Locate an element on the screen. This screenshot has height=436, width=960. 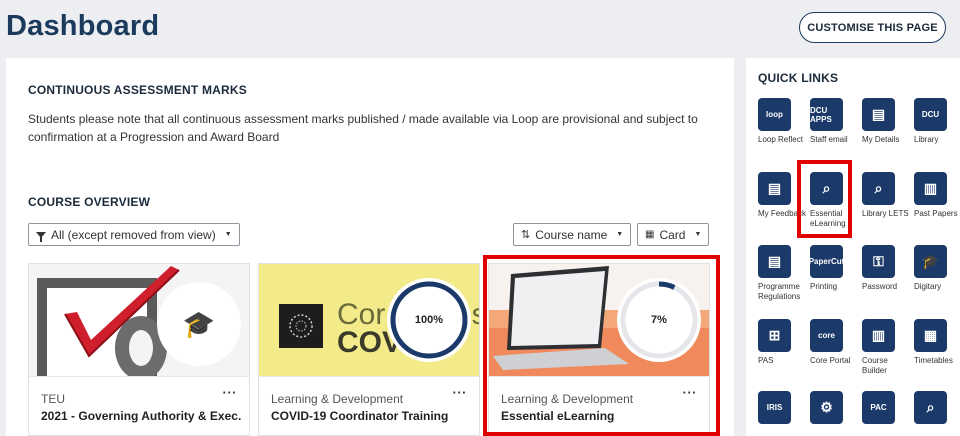
quick-link-item: ▤ My Feedback is located at coordinates (784, 195).